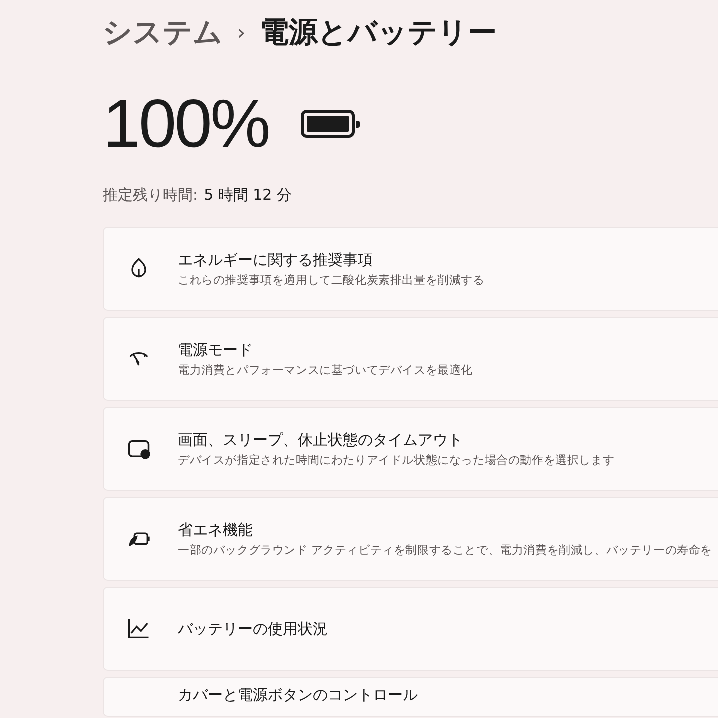 The width and height of the screenshot is (718, 718). What do you see at coordinates (248, 195) in the screenshot?
I see `remaining-time-value: 5 時間 12 分` at bounding box center [248, 195].